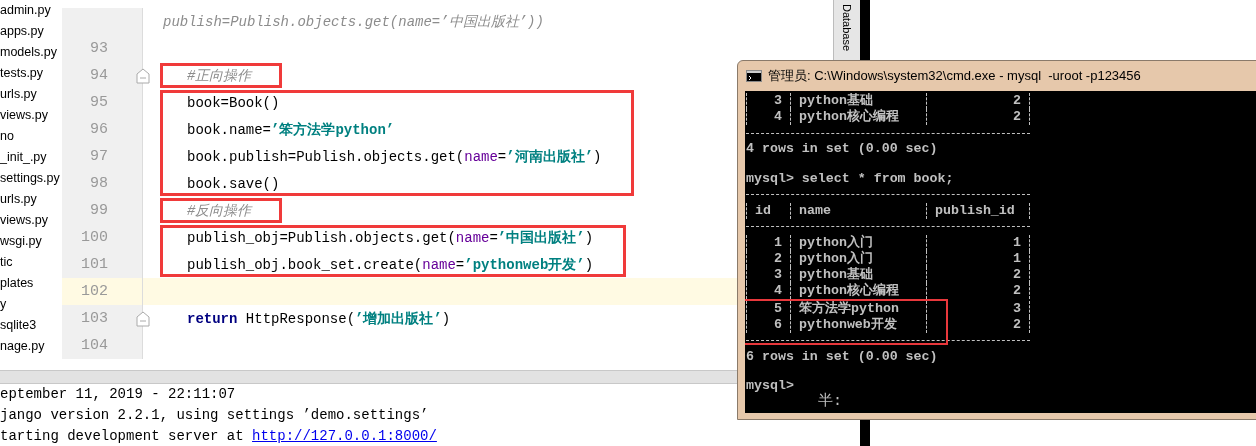 The height and width of the screenshot is (446, 1256). I want to click on file-item: wsgi.py, so click(21, 241).